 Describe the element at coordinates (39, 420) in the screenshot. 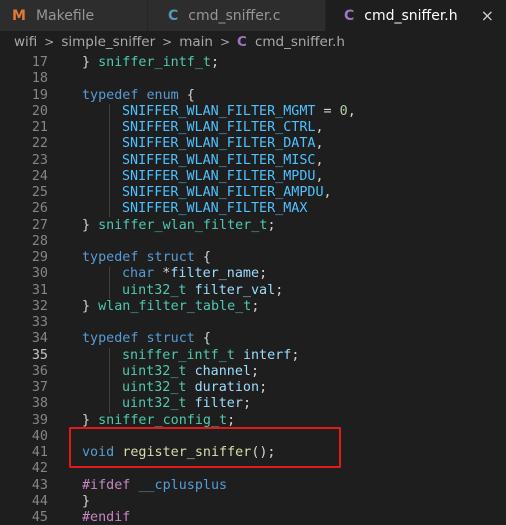

I see `line-number: 39` at that location.